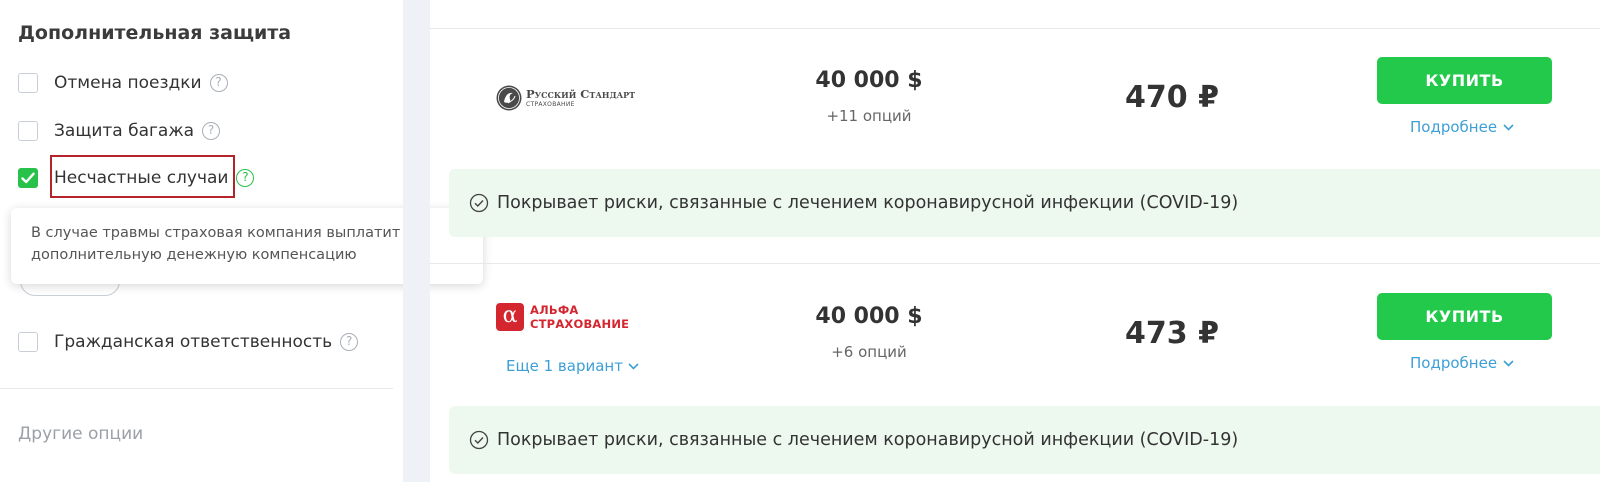 The width and height of the screenshot is (1600, 482). I want to click on options-count: +11 опций, so click(869, 116).